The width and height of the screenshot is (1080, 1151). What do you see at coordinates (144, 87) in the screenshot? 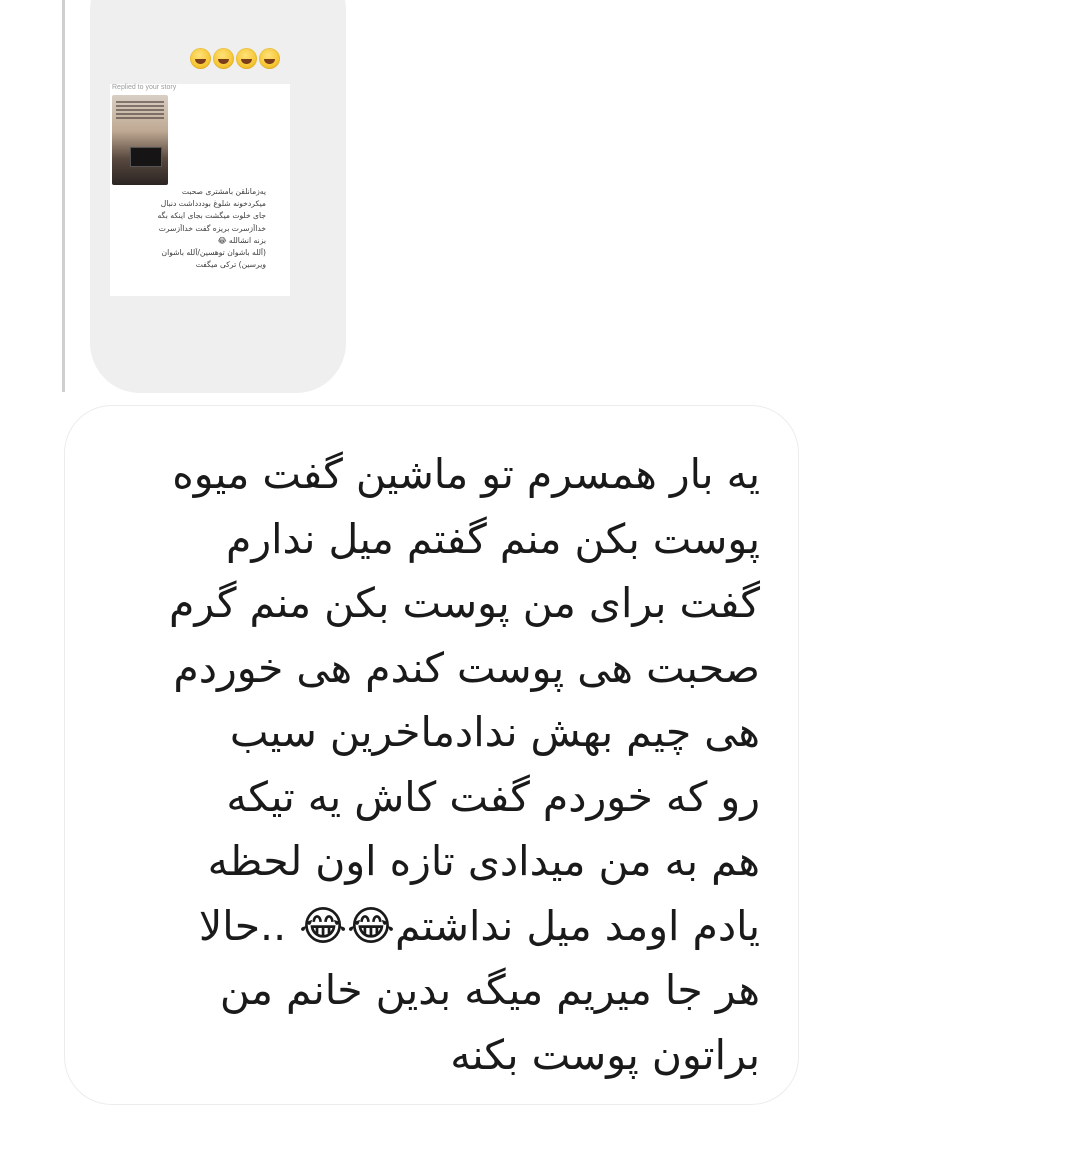
I see `replied-to-story-label: Replied to your story` at bounding box center [144, 87].